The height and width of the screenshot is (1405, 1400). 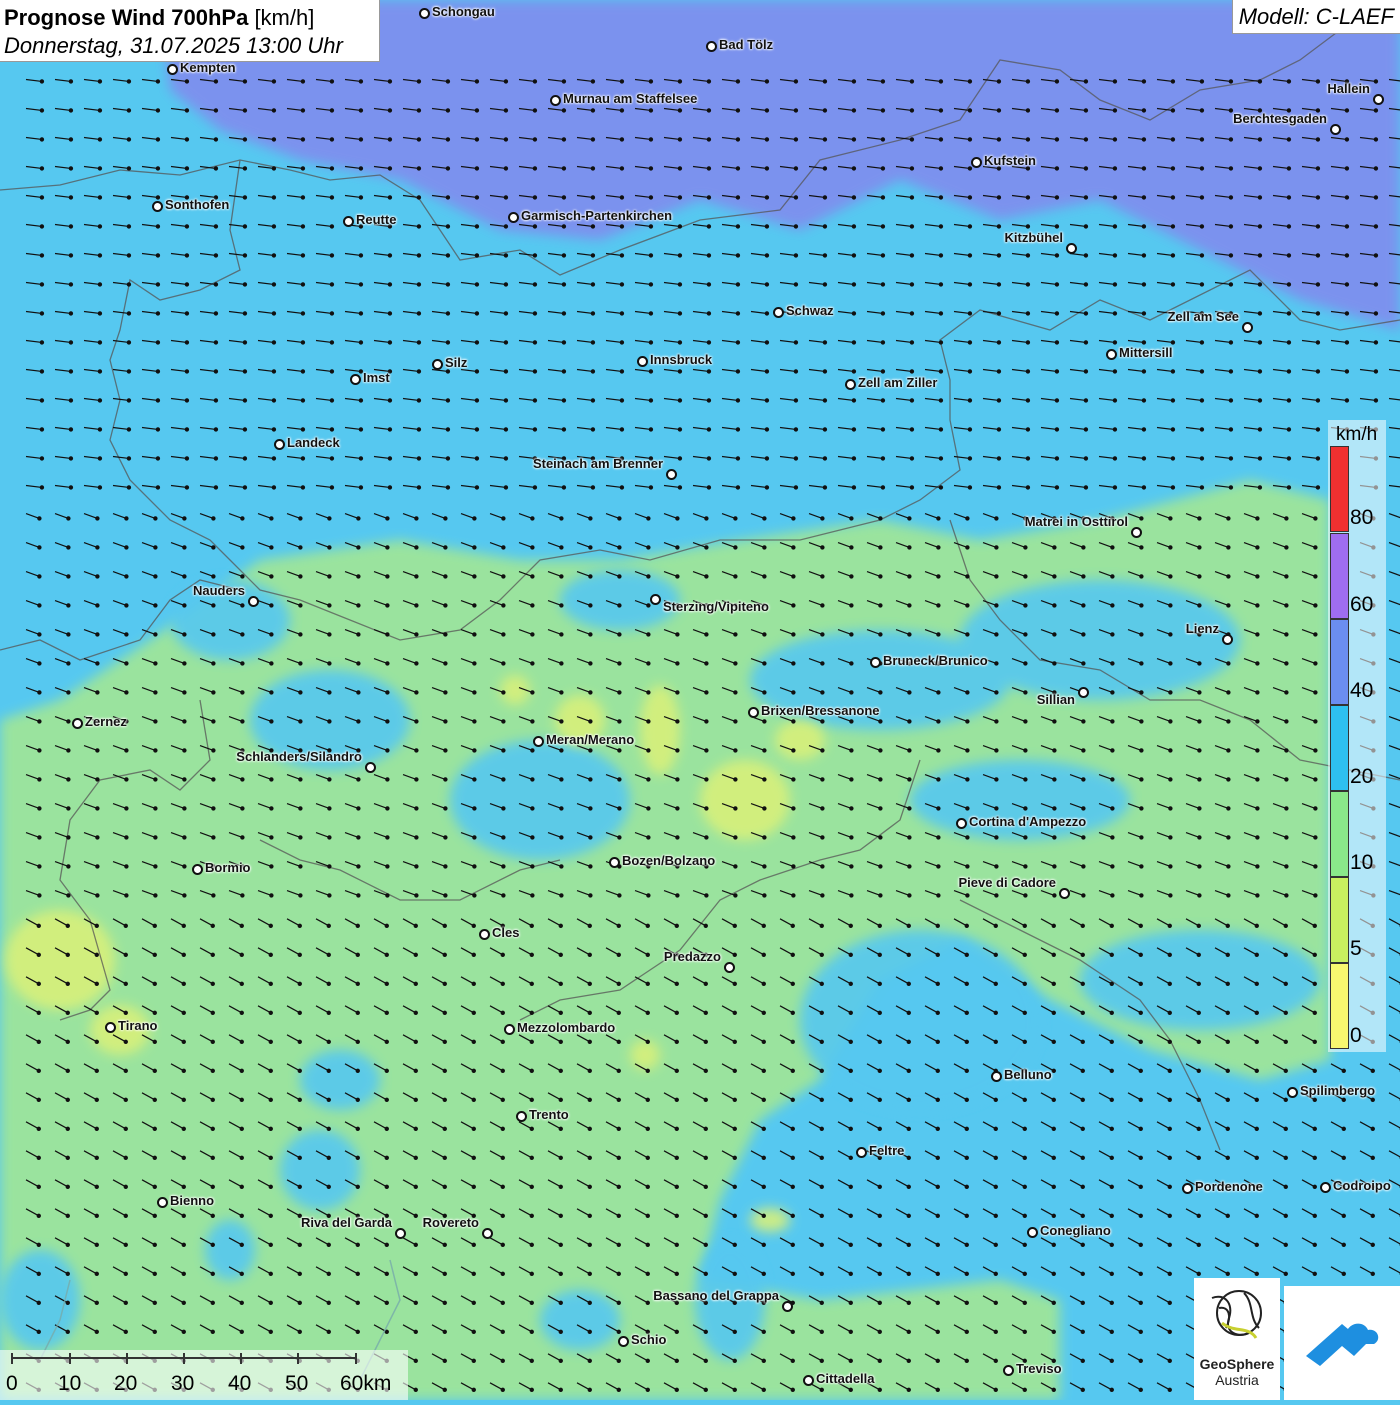 What do you see at coordinates (456, 362) in the screenshot?
I see `city-label: Silz` at bounding box center [456, 362].